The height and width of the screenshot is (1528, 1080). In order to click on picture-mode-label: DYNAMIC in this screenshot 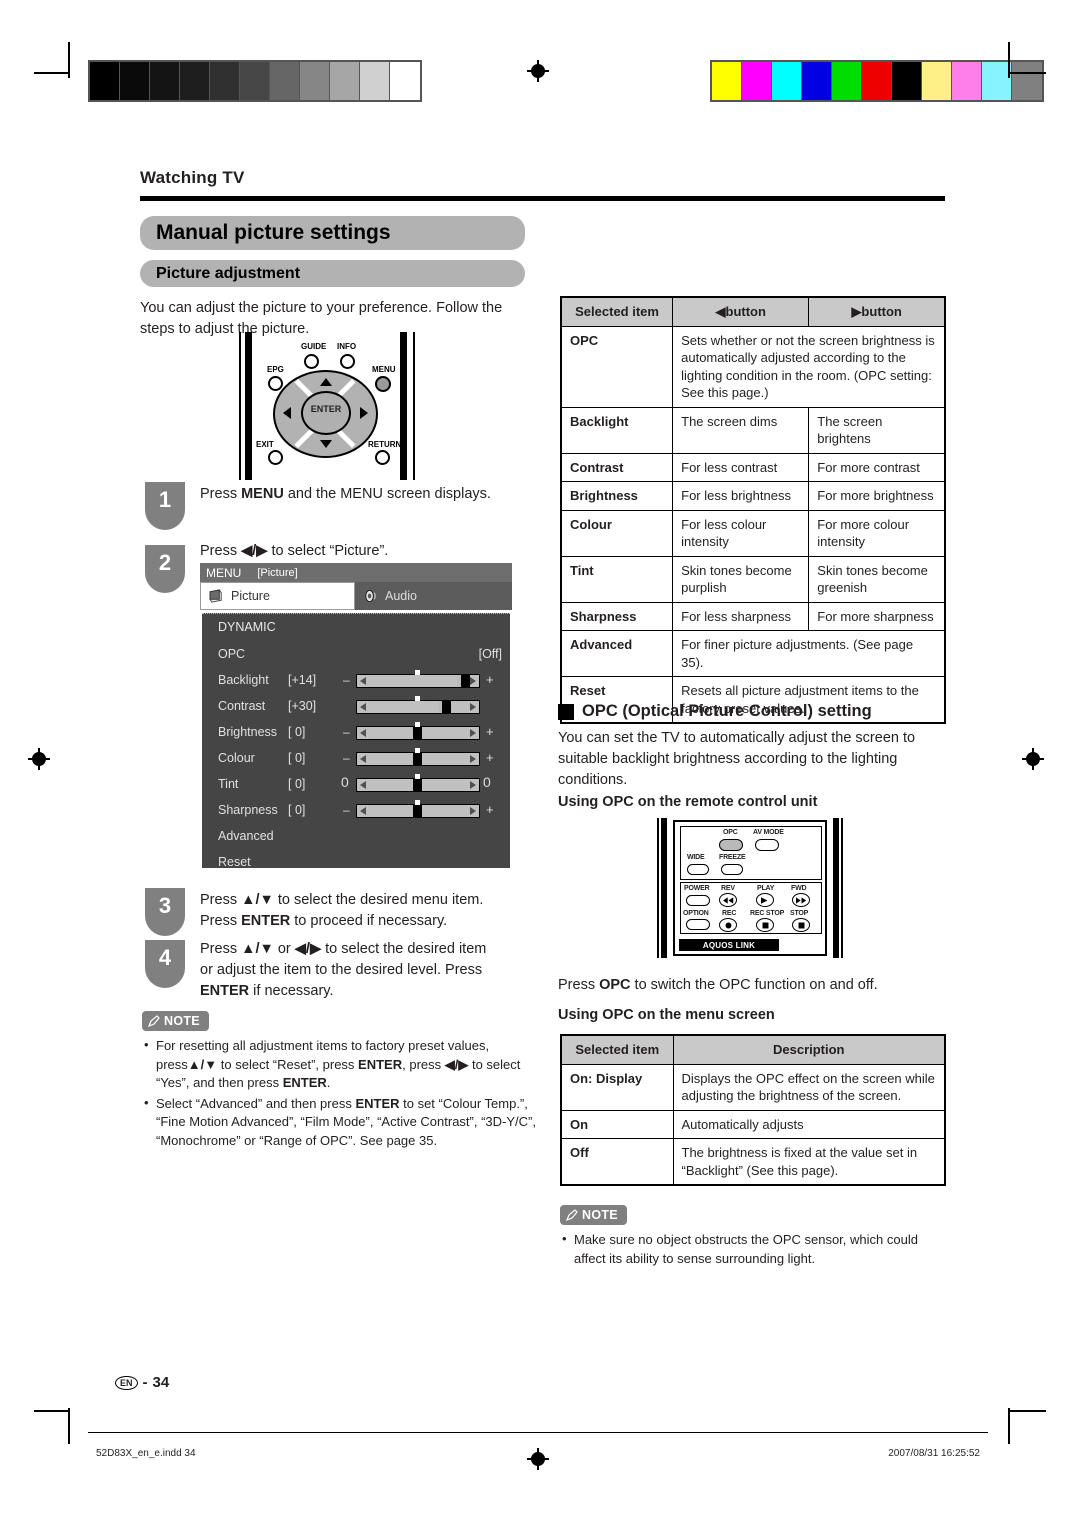, I will do `click(247, 627)`.